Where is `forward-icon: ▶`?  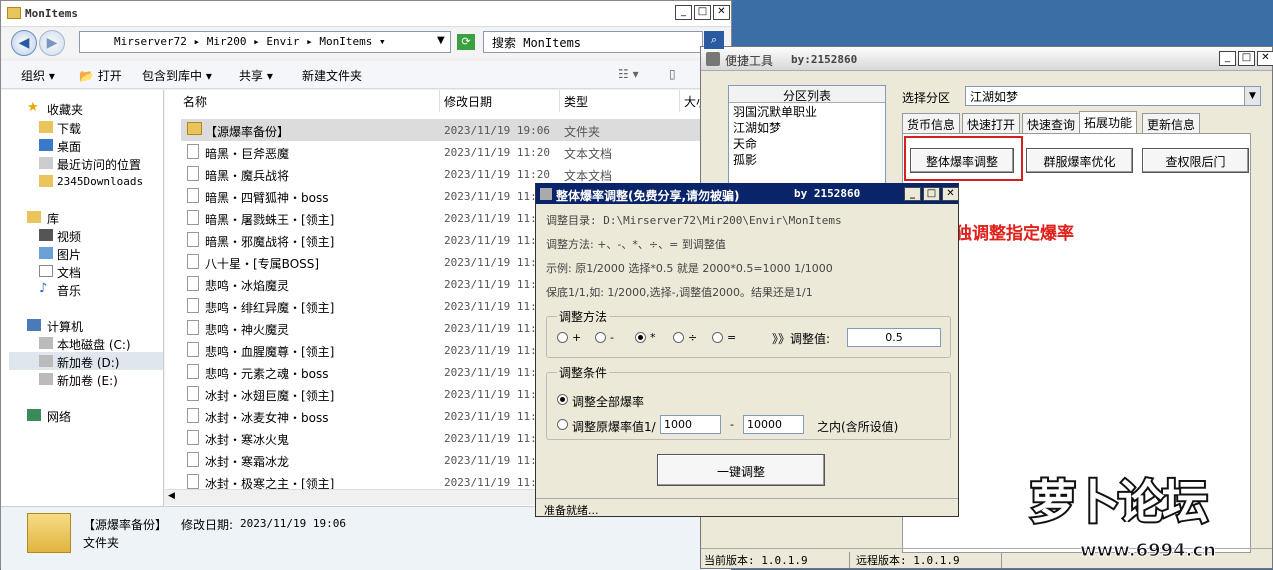 forward-icon: ▶ is located at coordinates (52, 43).